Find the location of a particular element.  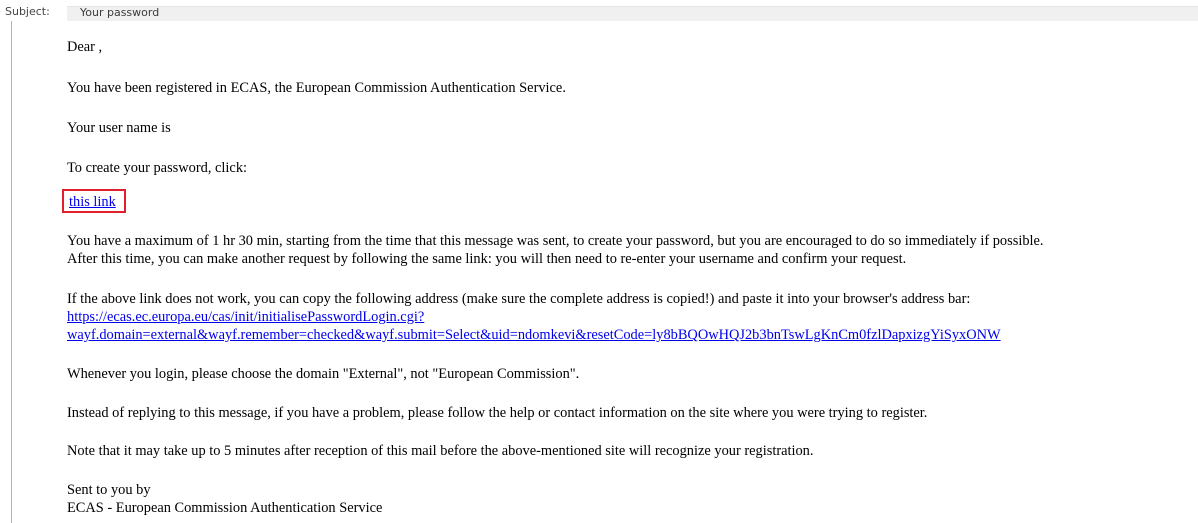

link-highlight-box: this link is located at coordinates (94, 201).